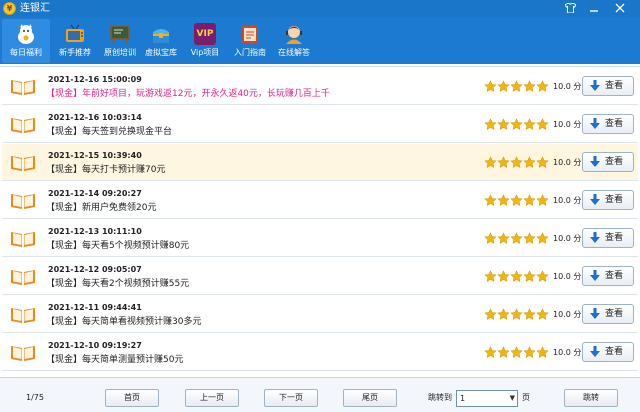  Describe the element at coordinates (123, 322) in the screenshot. I see `item-title: 【现金】每天简单看视频预计赚30多元` at that location.